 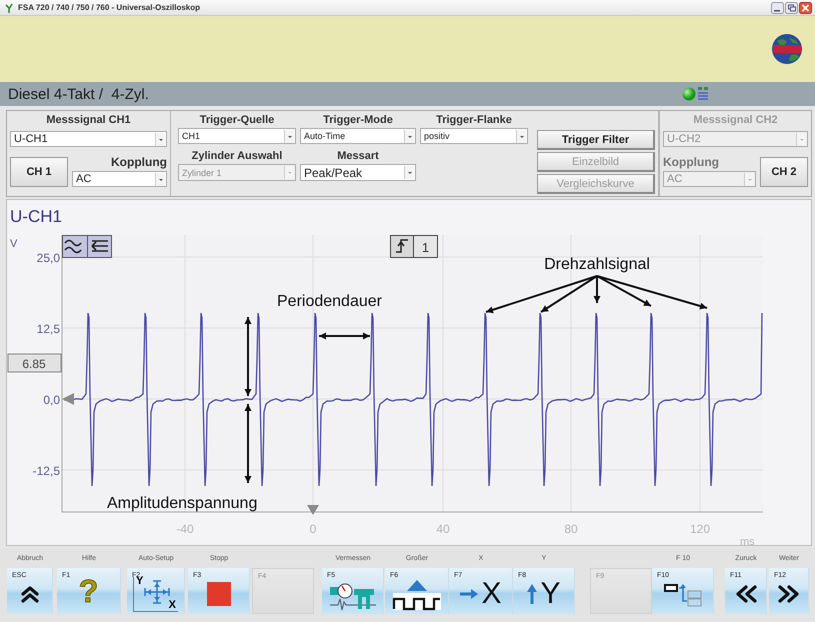 I want to click on connection-icon, so click(x=703, y=94).